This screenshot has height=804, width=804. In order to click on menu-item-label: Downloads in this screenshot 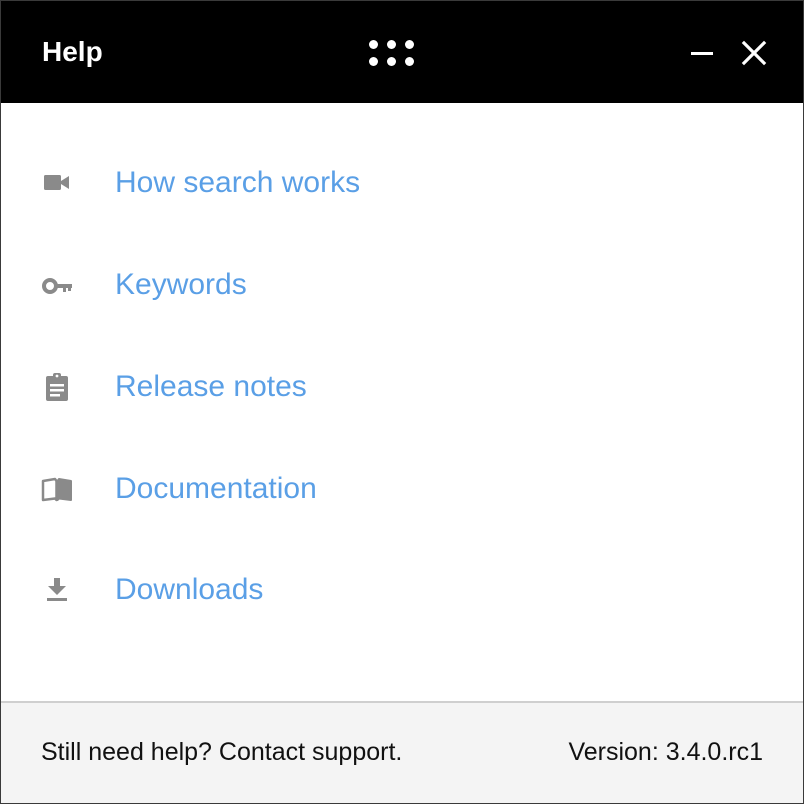, I will do `click(189, 590)`.